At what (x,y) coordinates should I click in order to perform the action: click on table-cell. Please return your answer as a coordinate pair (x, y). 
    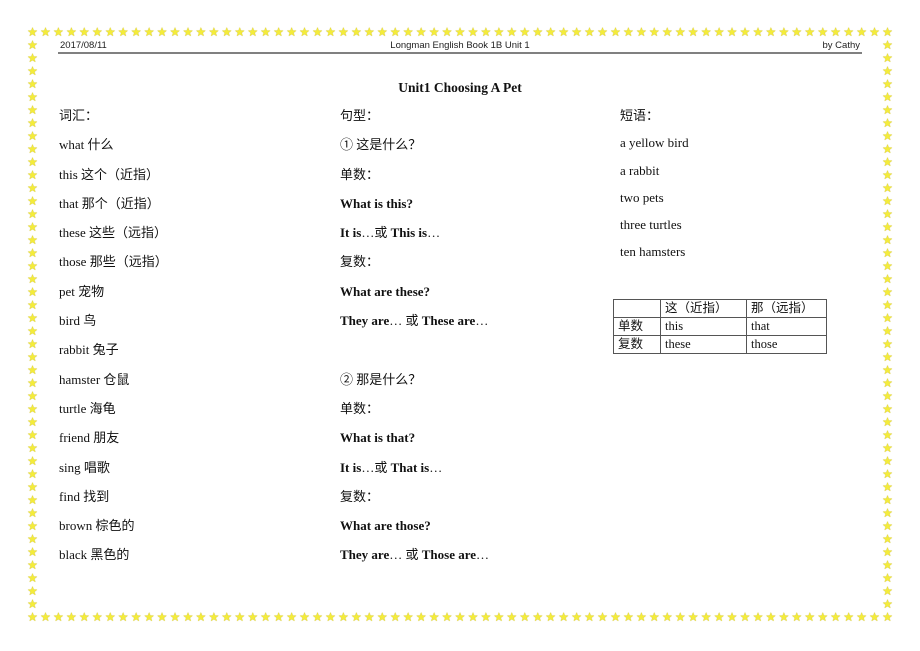
    Looking at the image, I should click on (637, 308).